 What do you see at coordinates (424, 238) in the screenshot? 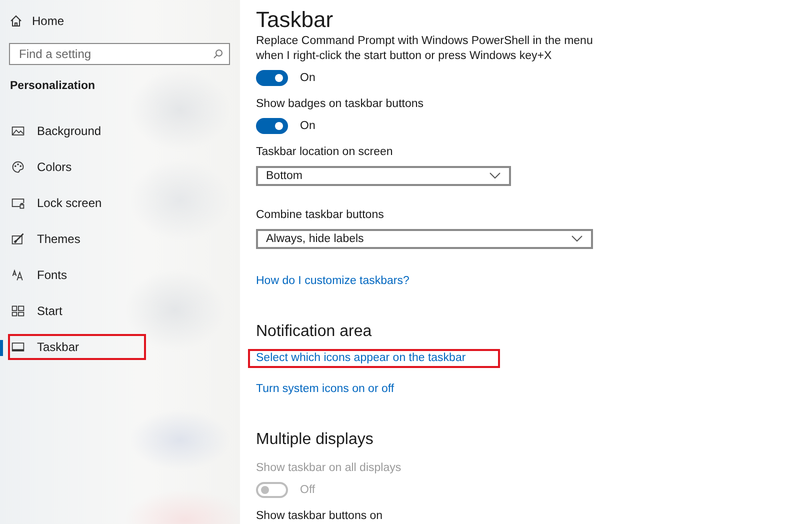
I see `dropdown: Always, hide labels` at bounding box center [424, 238].